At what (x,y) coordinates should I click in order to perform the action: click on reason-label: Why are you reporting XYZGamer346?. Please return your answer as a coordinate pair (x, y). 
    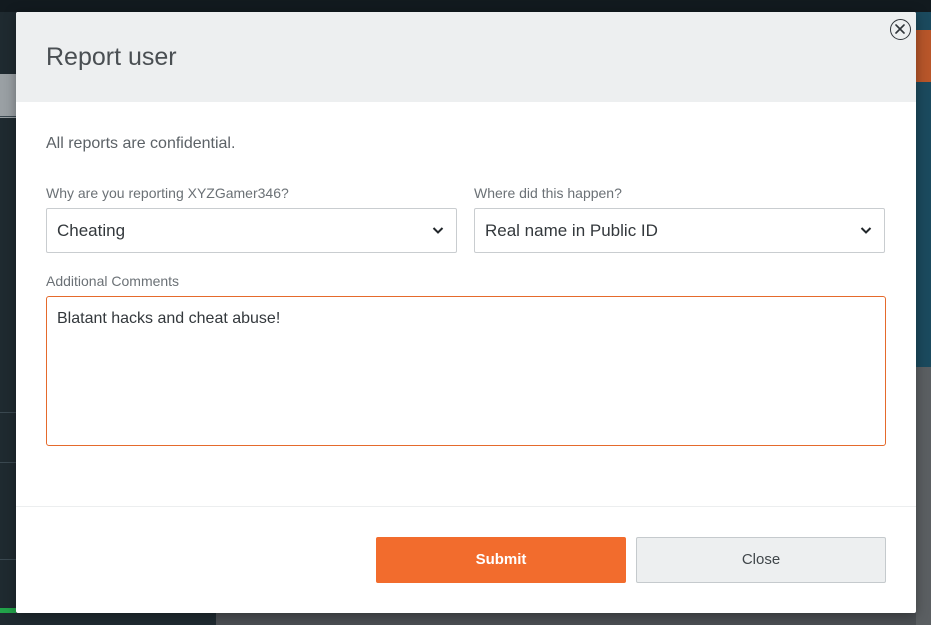
    Looking at the image, I should click on (167, 193).